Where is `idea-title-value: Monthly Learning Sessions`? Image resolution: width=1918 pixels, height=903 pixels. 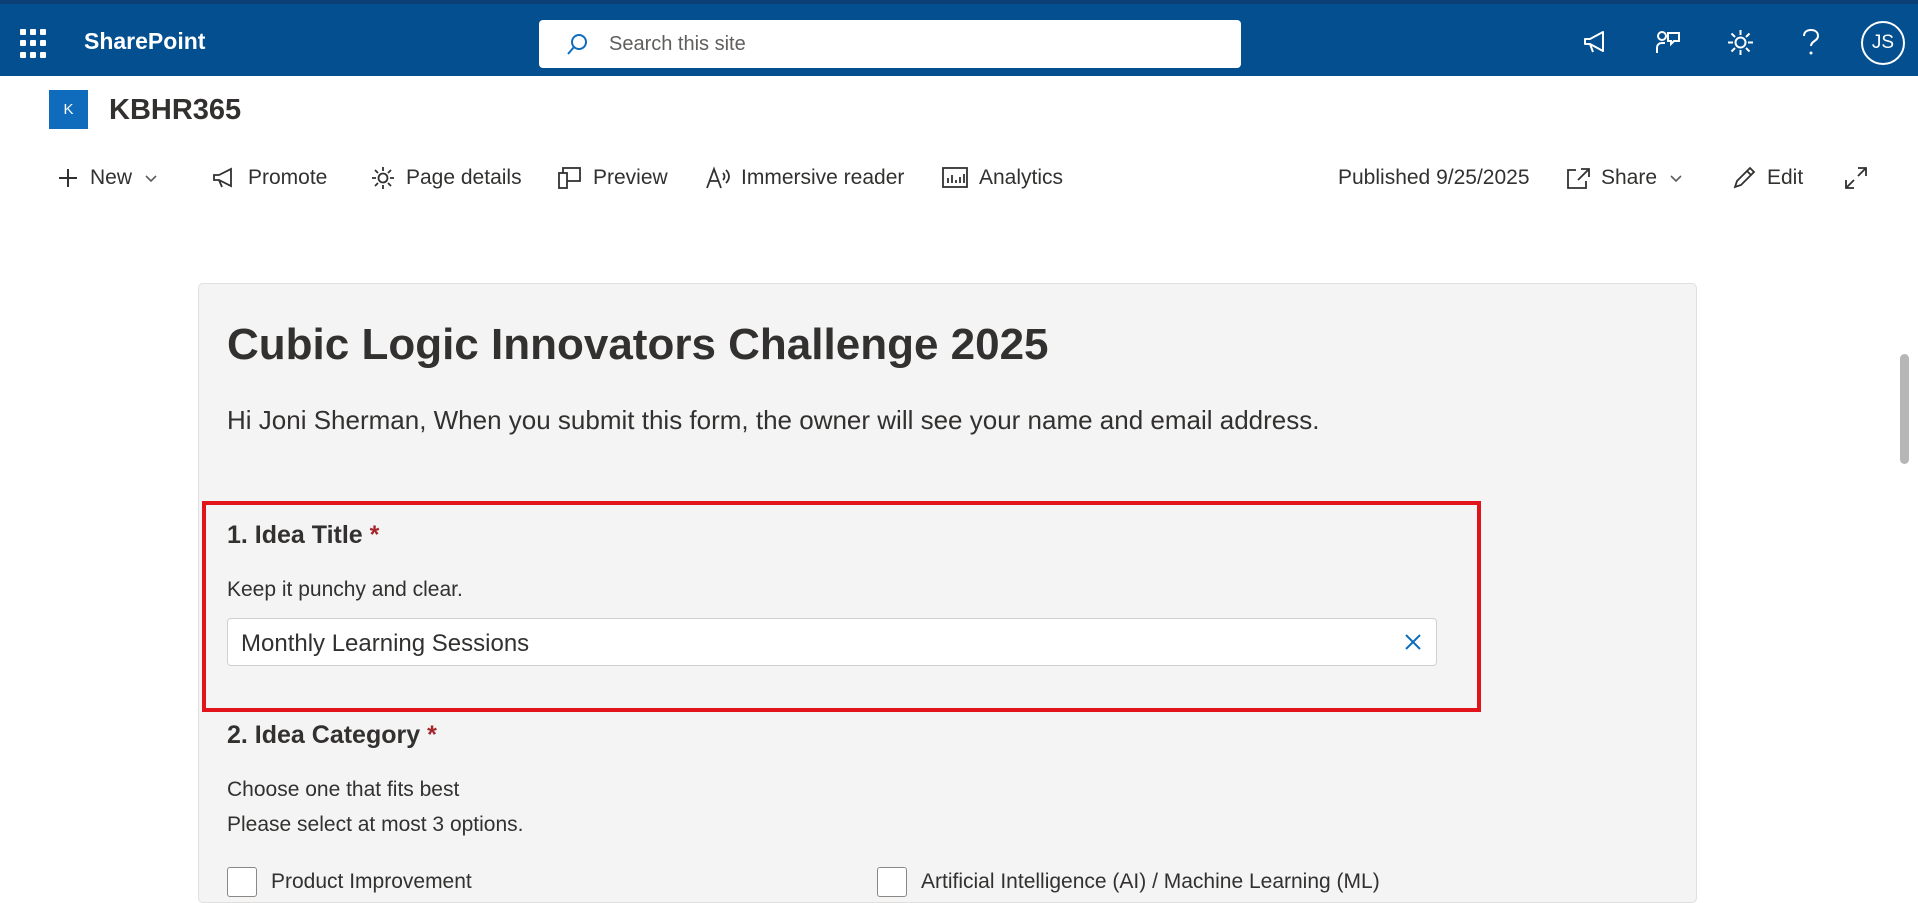 idea-title-value: Monthly Learning Sessions is located at coordinates (385, 643).